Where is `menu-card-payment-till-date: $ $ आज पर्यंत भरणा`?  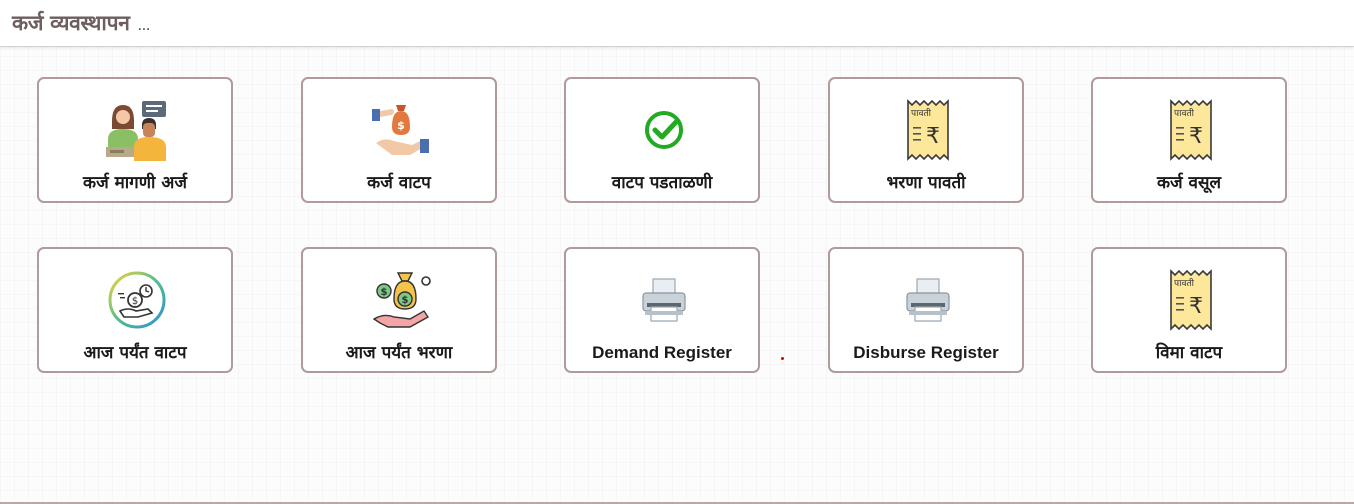 menu-card-payment-till-date: $ $ आज पर्यंत भरणा is located at coordinates (399, 310).